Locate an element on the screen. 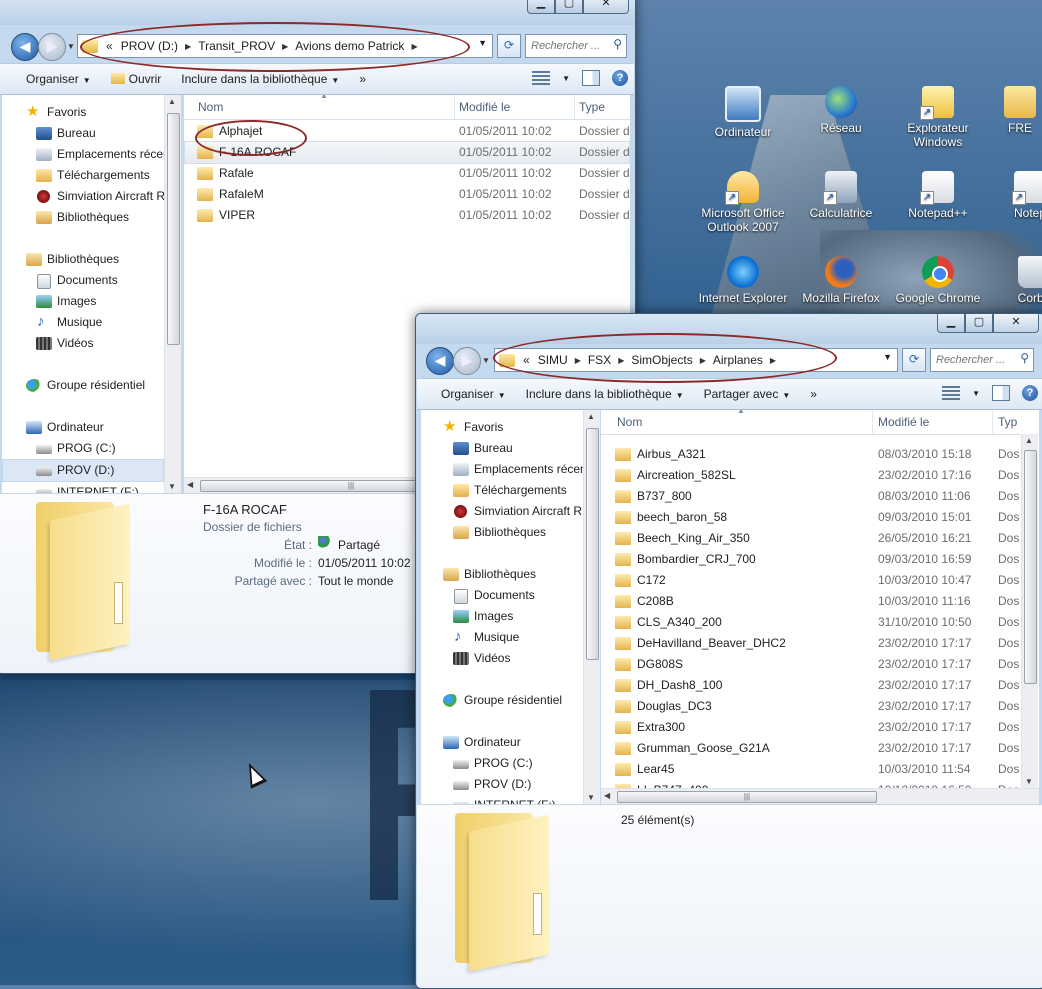  organise-button: Organiser ▼ is located at coordinates (50, 79).